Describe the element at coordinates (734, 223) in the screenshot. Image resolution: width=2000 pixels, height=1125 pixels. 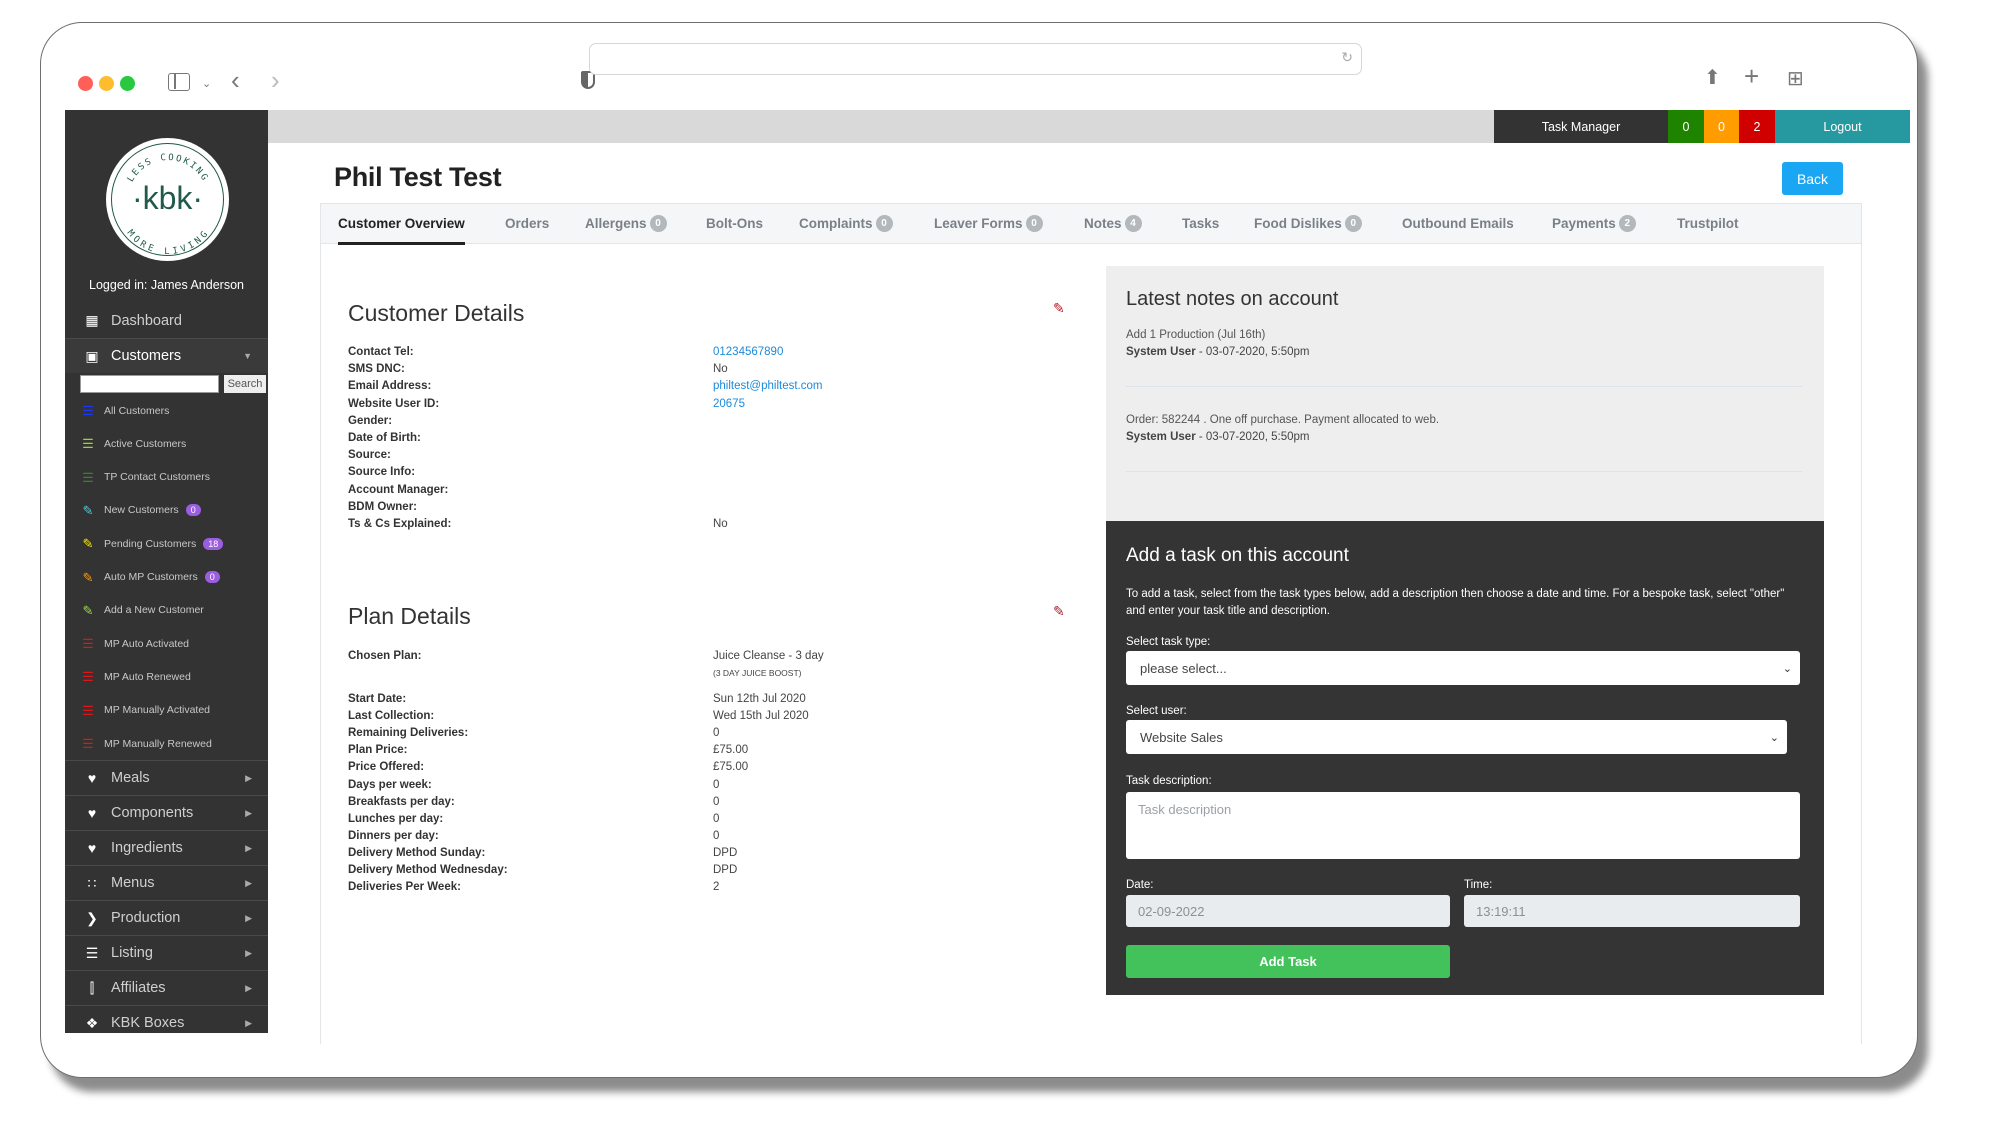
I see `tab-bolt-ons: Bolt-Ons` at that location.